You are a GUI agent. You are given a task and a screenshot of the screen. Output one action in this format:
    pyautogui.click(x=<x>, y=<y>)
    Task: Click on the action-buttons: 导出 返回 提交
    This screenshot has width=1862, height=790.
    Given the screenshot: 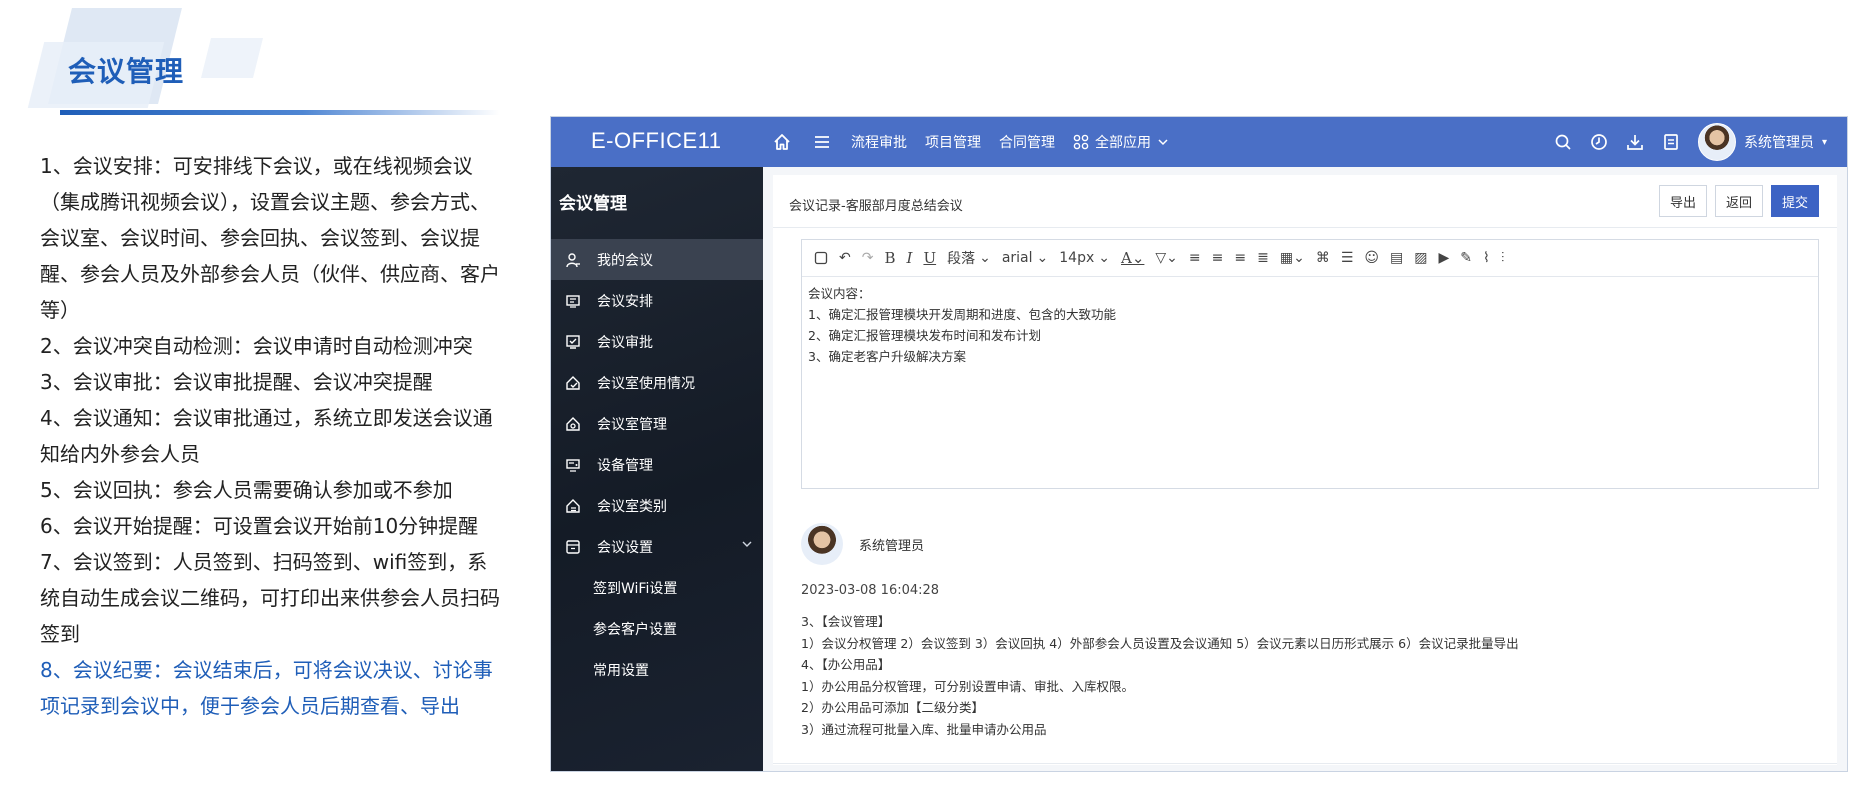 What is the action you would take?
    pyautogui.click(x=1738, y=201)
    